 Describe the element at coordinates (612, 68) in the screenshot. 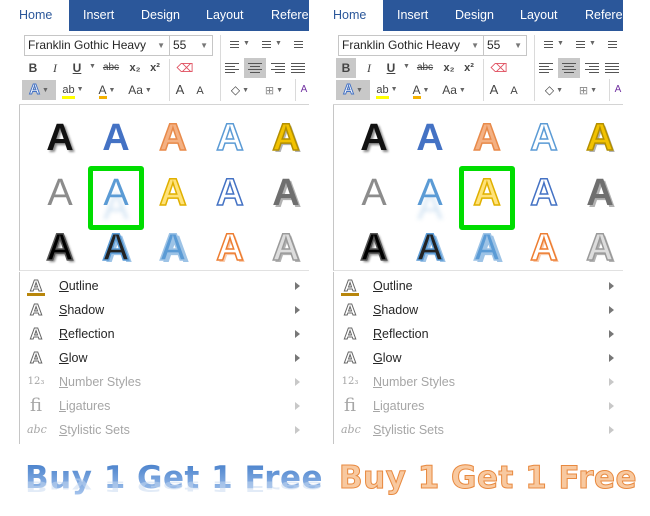

I see `justify-icon` at that location.